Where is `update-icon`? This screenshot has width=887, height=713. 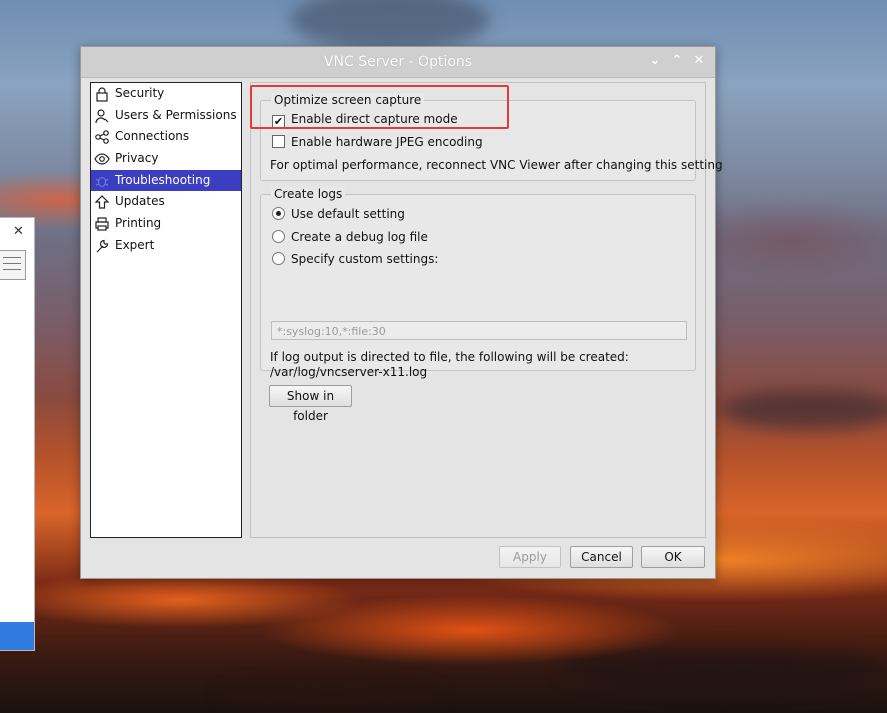 update-icon is located at coordinates (102, 202).